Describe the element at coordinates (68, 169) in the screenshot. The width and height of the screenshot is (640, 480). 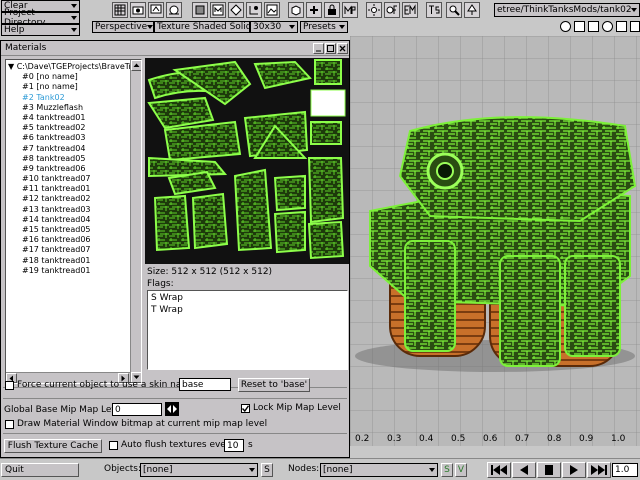
I see `material-tree-item: #9 tanktread06` at that location.